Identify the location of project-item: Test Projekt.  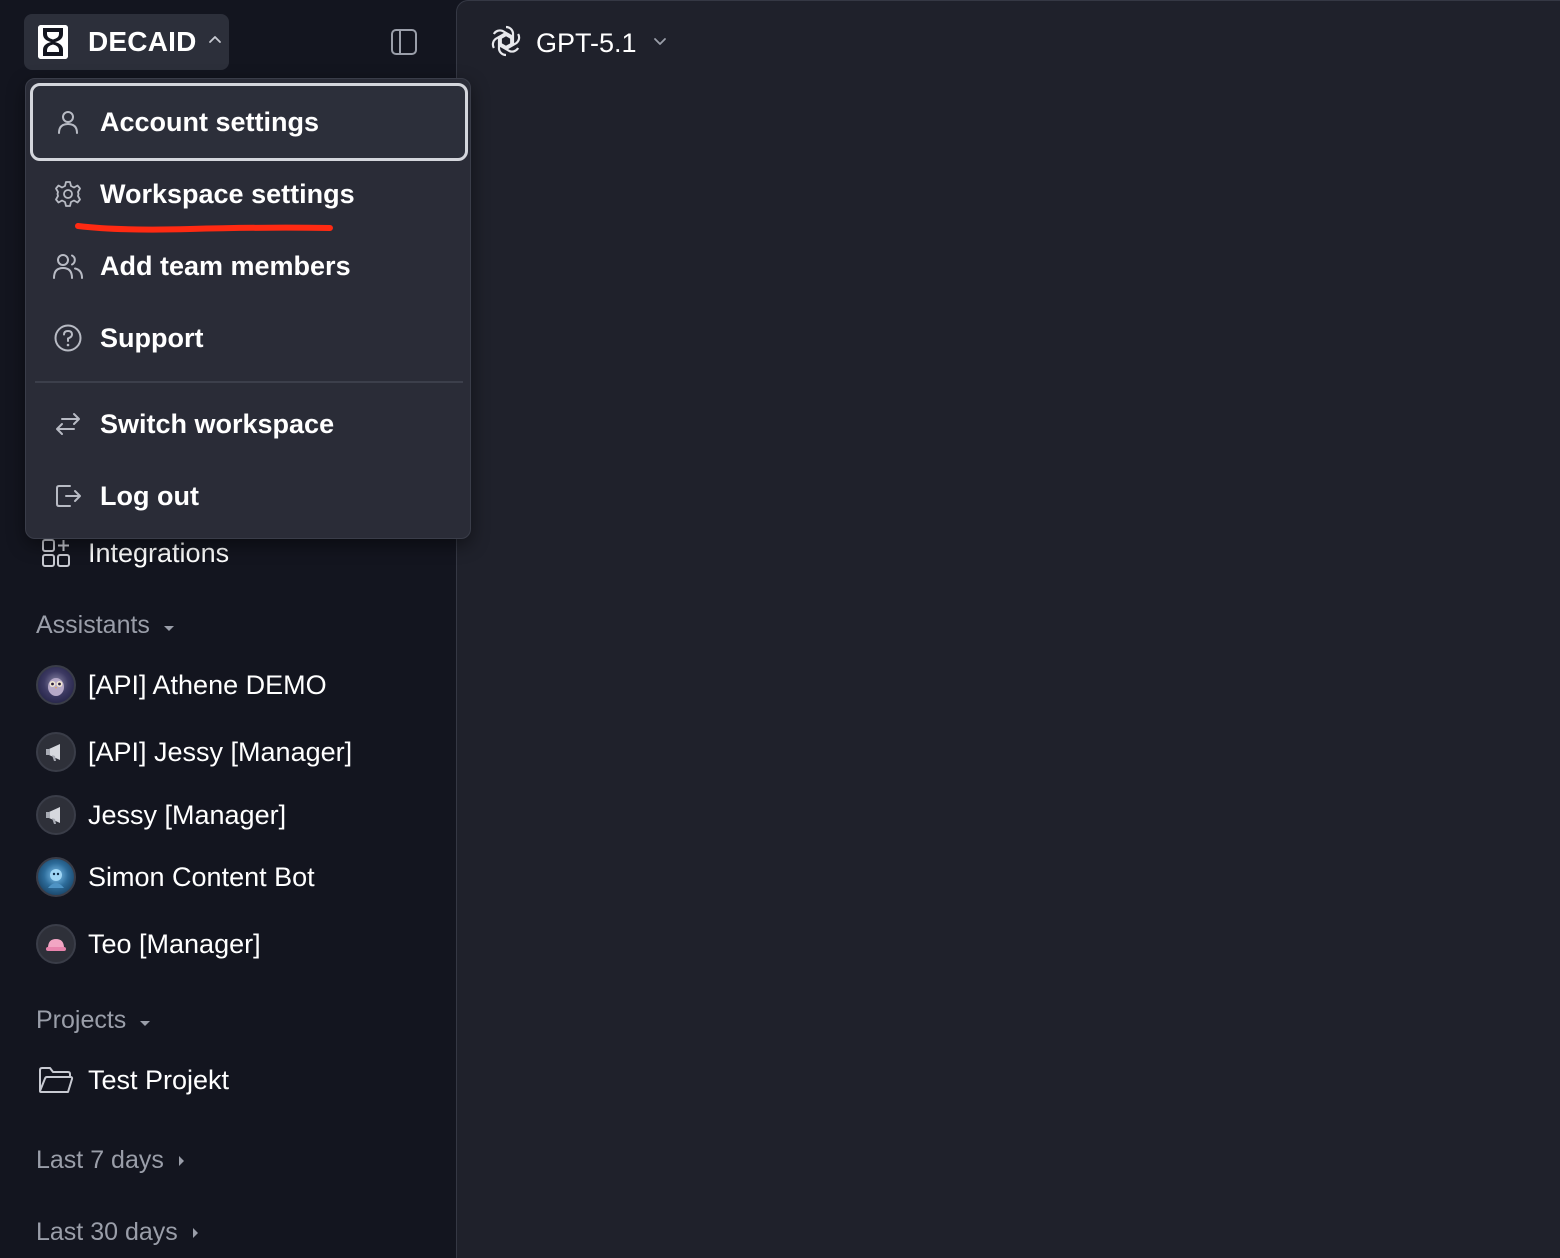
(132, 1080).